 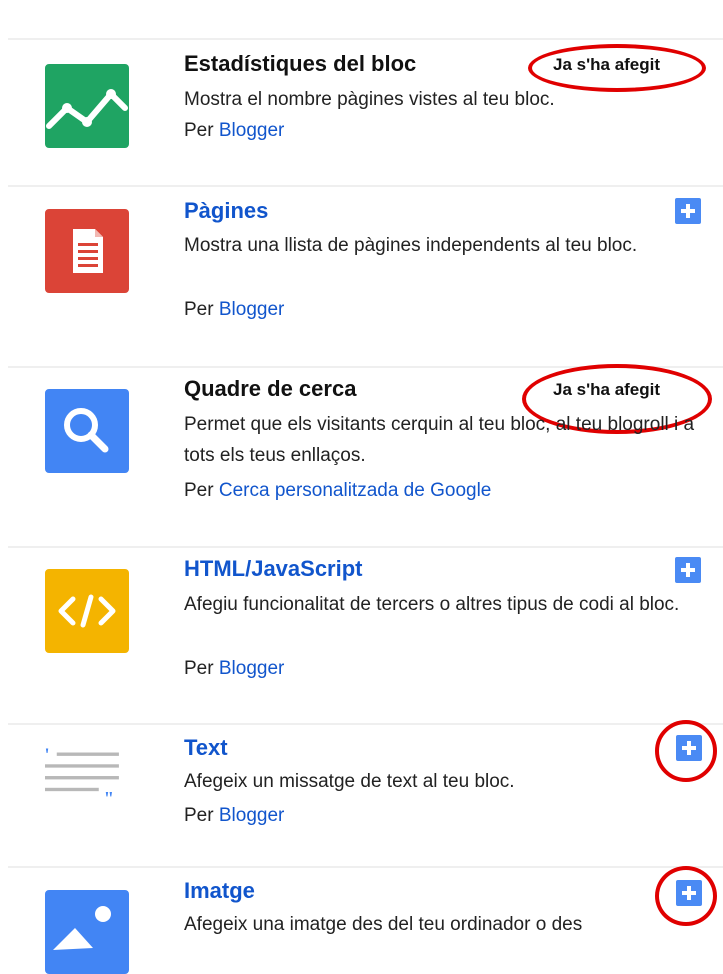 What do you see at coordinates (270, 388) in the screenshot?
I see `gadget-title: Quadre de cerca` at bounding box center [270, 388].